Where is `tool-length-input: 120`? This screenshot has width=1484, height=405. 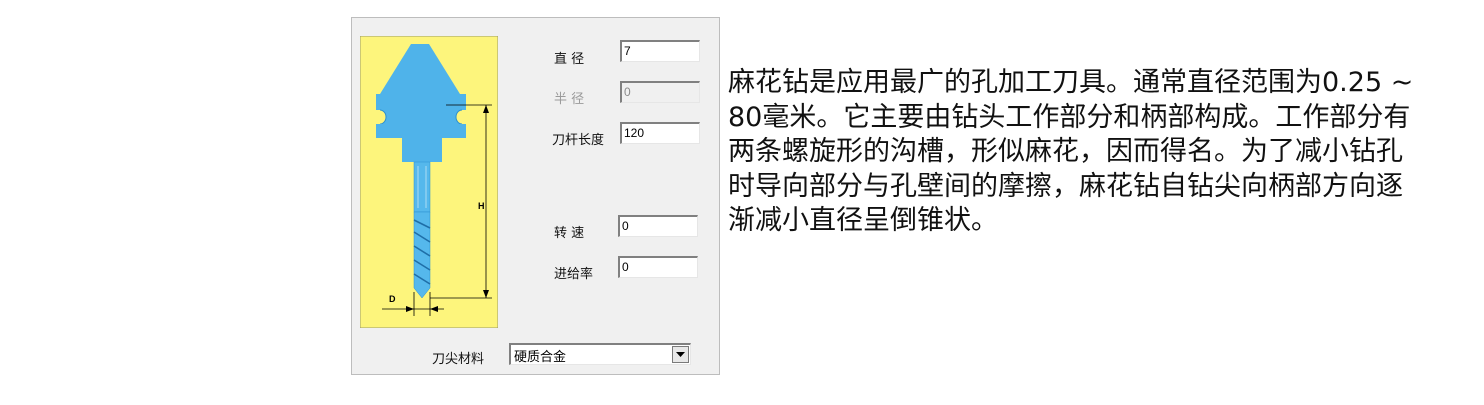
tool-length-input: 120 is located at coordinates (660, 133).